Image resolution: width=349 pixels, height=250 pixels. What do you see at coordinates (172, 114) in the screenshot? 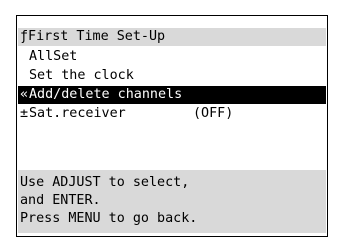
I see `menu-item-sat-receiver: ± Sat.receiver (OFF)` at bounding box center [172, 114].